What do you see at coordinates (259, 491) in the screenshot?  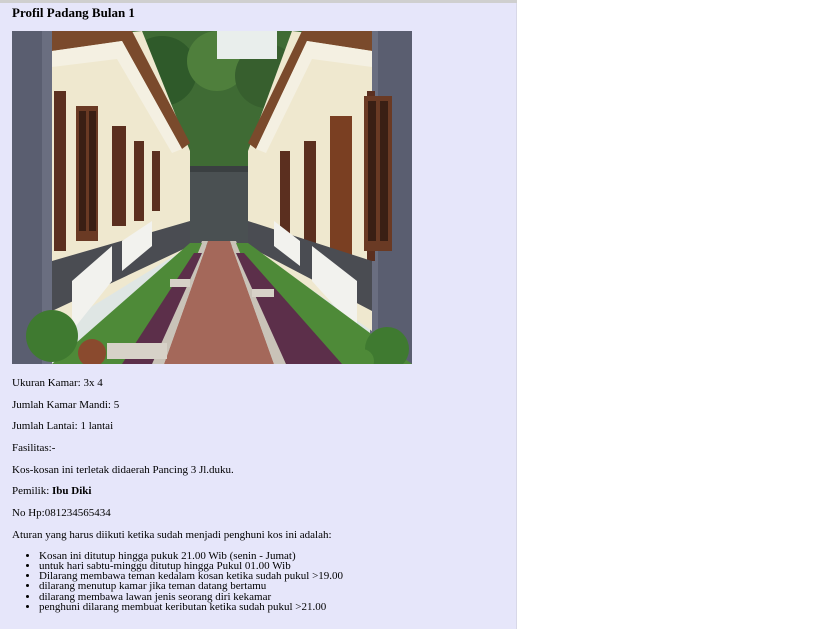 I see `owner-line: Pemilik: Ibu Diki` at bounding box center [259, 491].